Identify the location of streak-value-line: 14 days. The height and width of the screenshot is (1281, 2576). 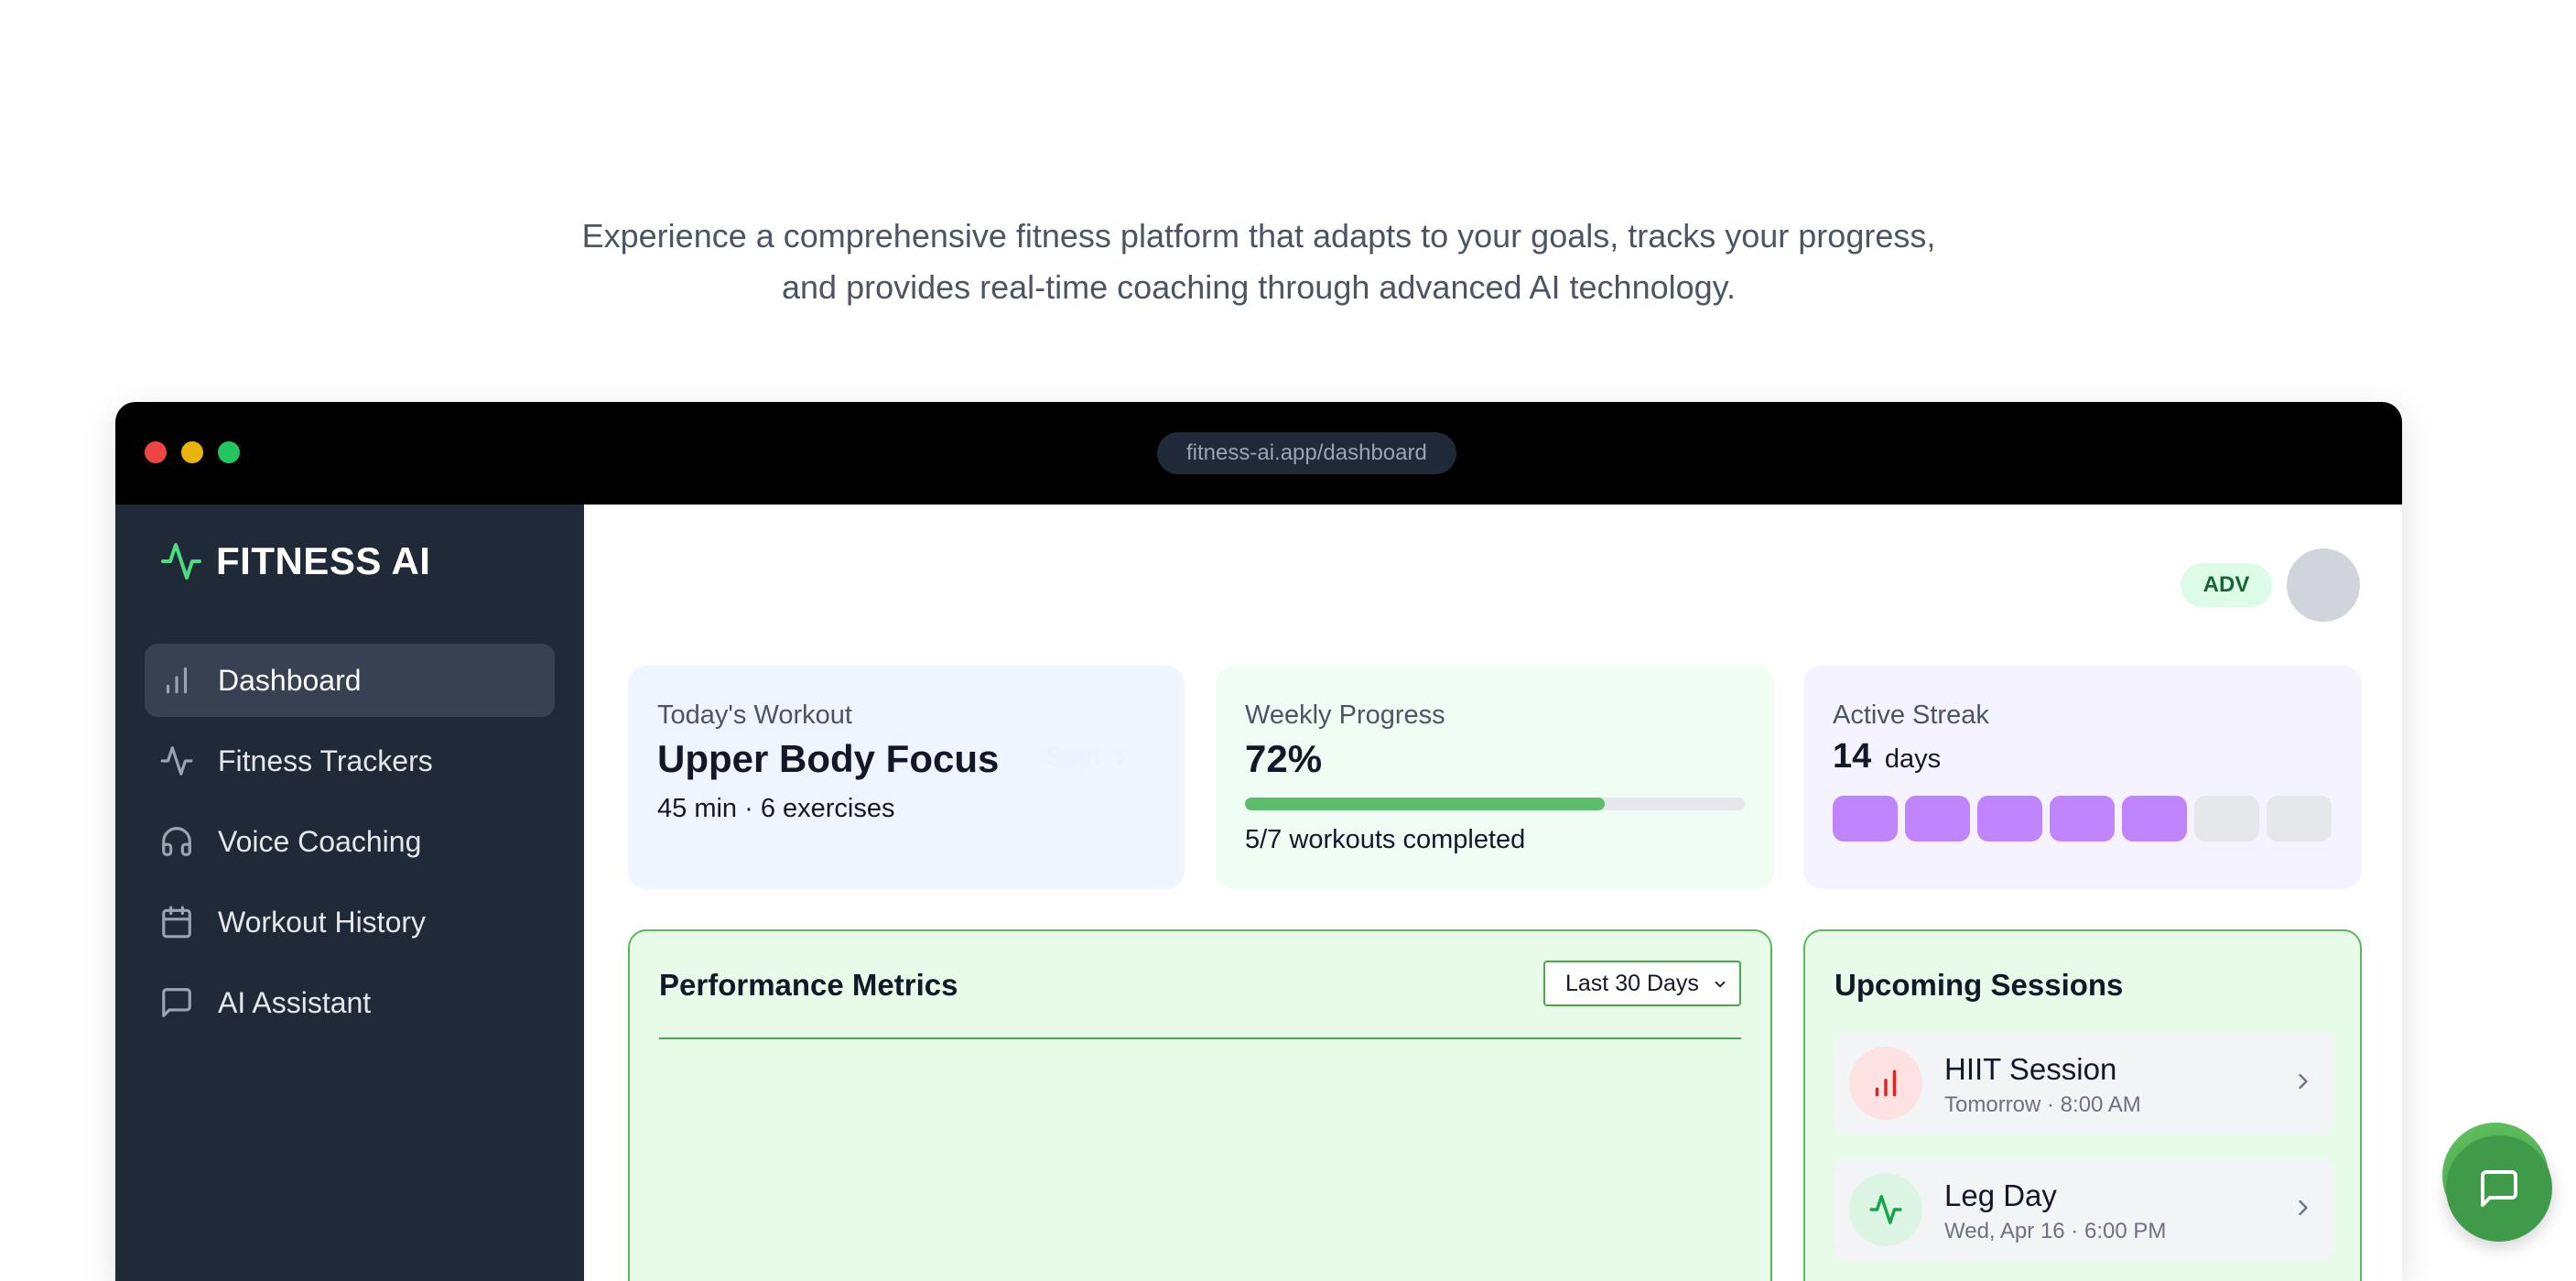
(1887, 756).